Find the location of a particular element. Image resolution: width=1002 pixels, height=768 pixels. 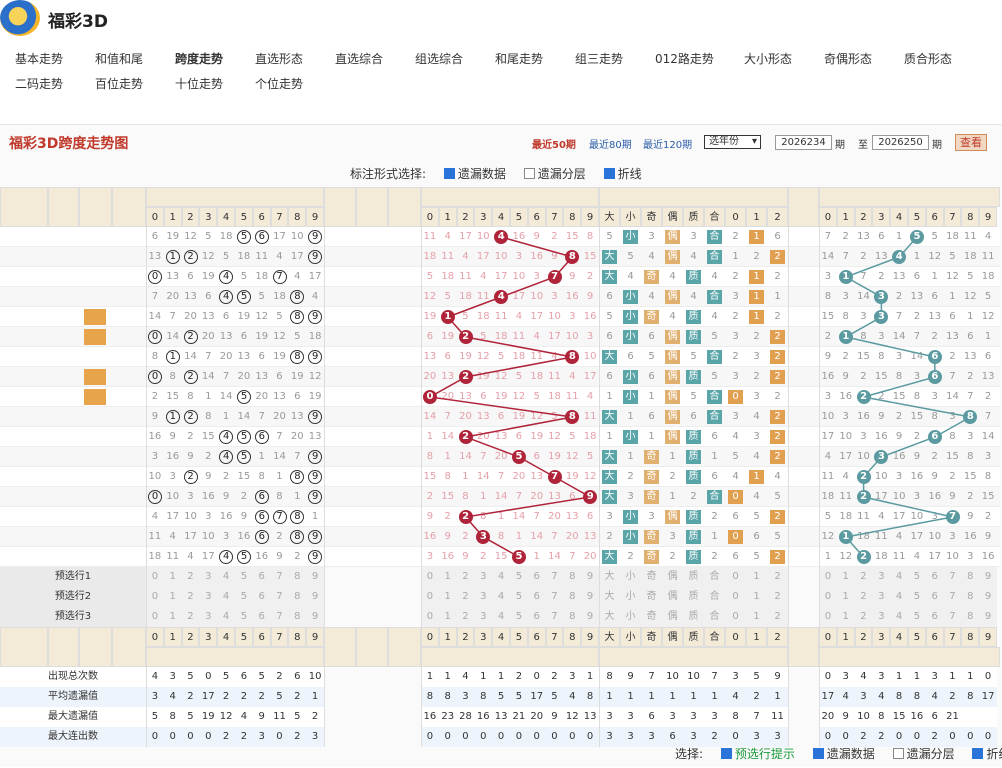

from-issue-input: 2026234 is located at coordinates (803, 142).